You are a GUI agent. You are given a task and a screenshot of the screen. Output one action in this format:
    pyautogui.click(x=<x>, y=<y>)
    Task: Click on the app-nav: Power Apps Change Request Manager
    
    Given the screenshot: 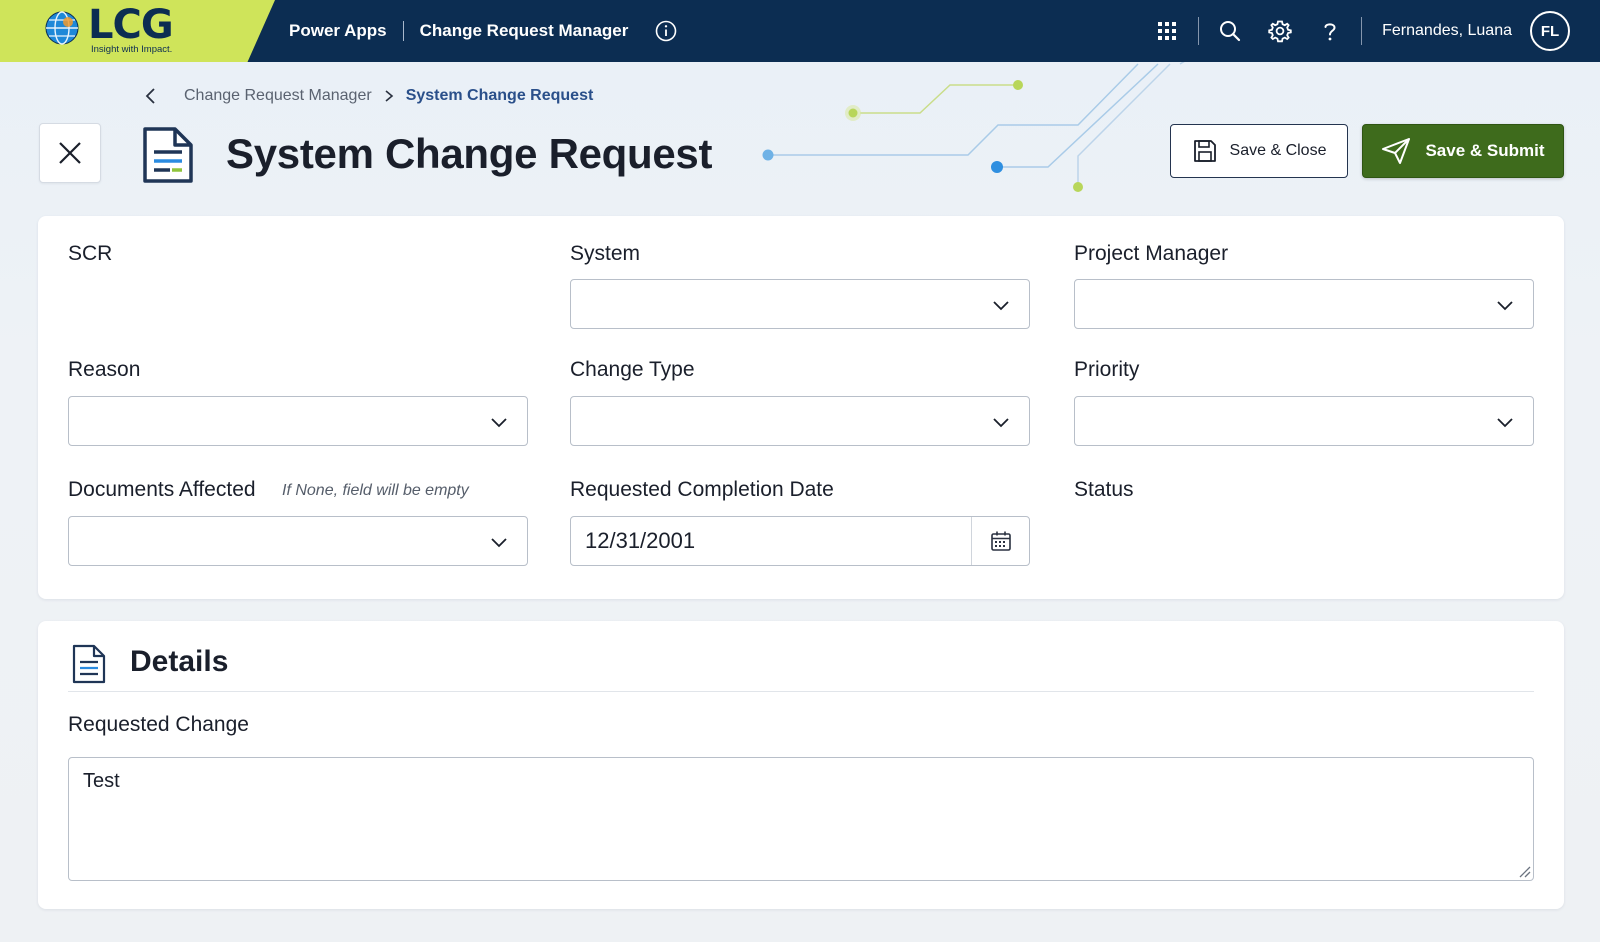 What is the action you would take?
    pyautogui.click(x=483, y=31)
    